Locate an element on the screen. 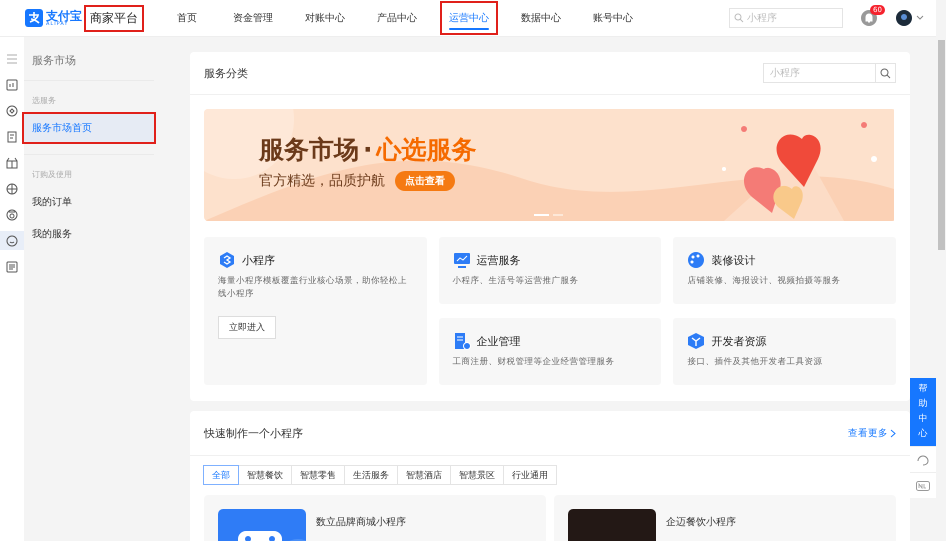  service-title: 小程序 is located at coordinates (258, 260).